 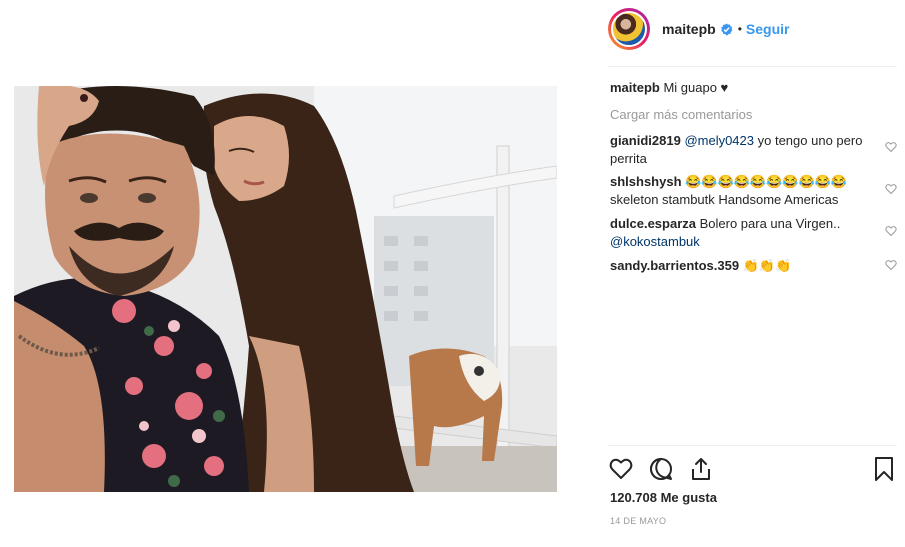 I want to click on verified-badge-icon, so click(x=726, y=28).